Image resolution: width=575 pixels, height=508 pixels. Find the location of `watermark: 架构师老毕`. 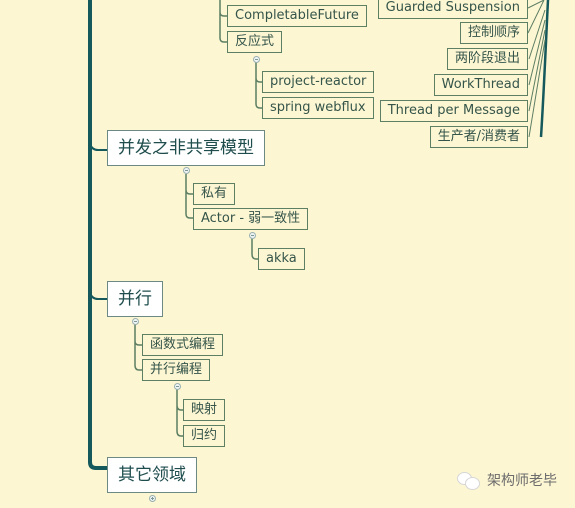

watermark: 架构师老毕 is located at coordinates (506, 480).